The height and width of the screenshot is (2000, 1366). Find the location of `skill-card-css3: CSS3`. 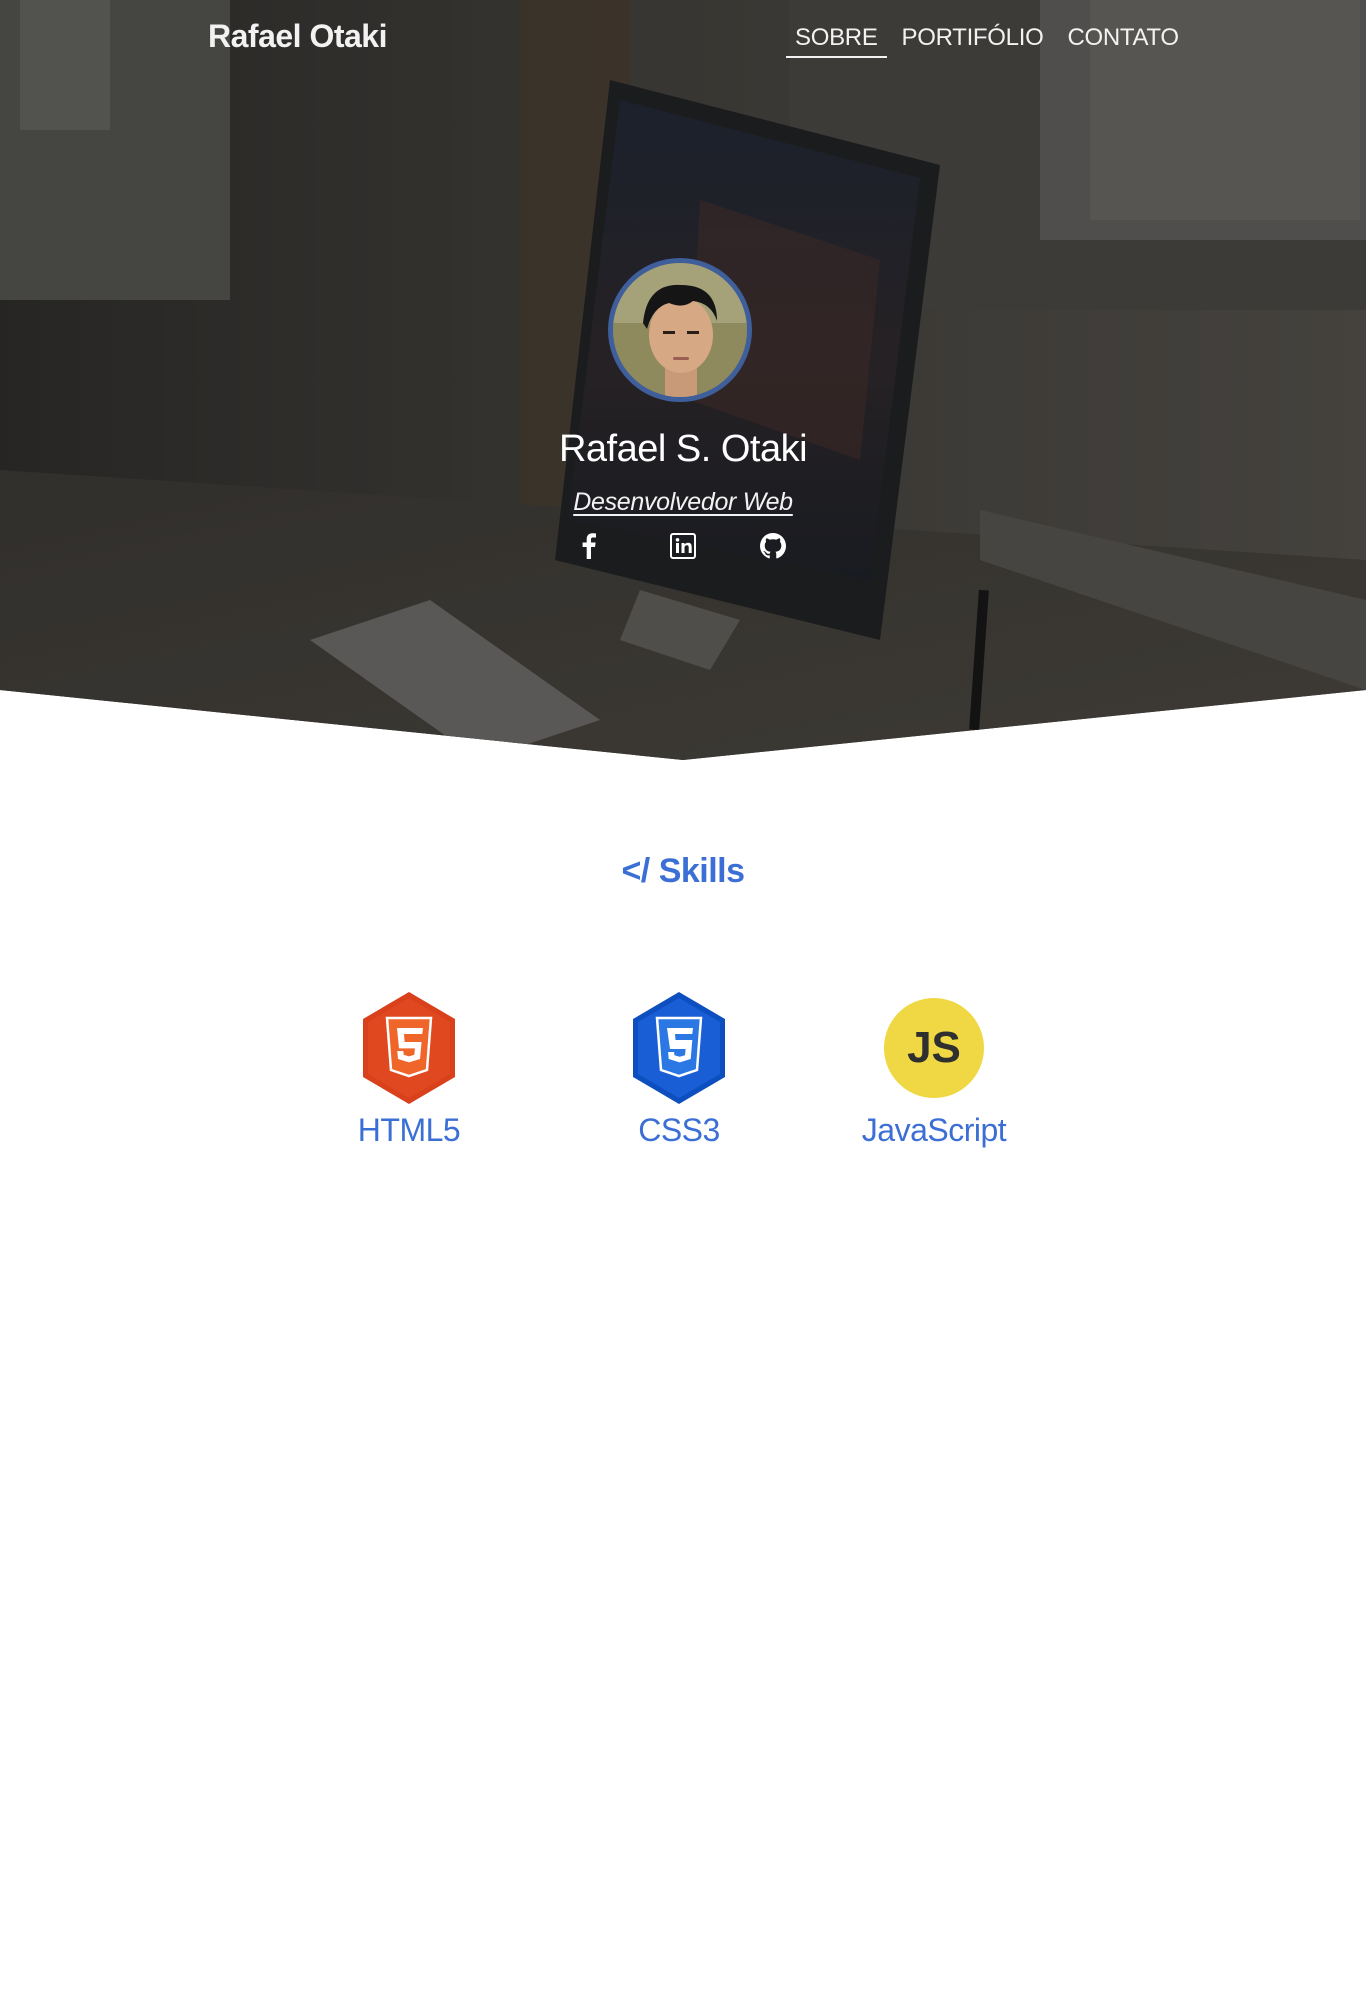

skill-card-css3: CSS3 is located at coordinates (679, 1069).